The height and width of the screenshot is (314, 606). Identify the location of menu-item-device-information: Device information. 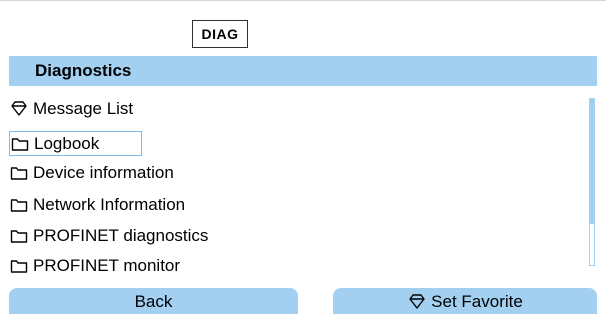
(91, 172).